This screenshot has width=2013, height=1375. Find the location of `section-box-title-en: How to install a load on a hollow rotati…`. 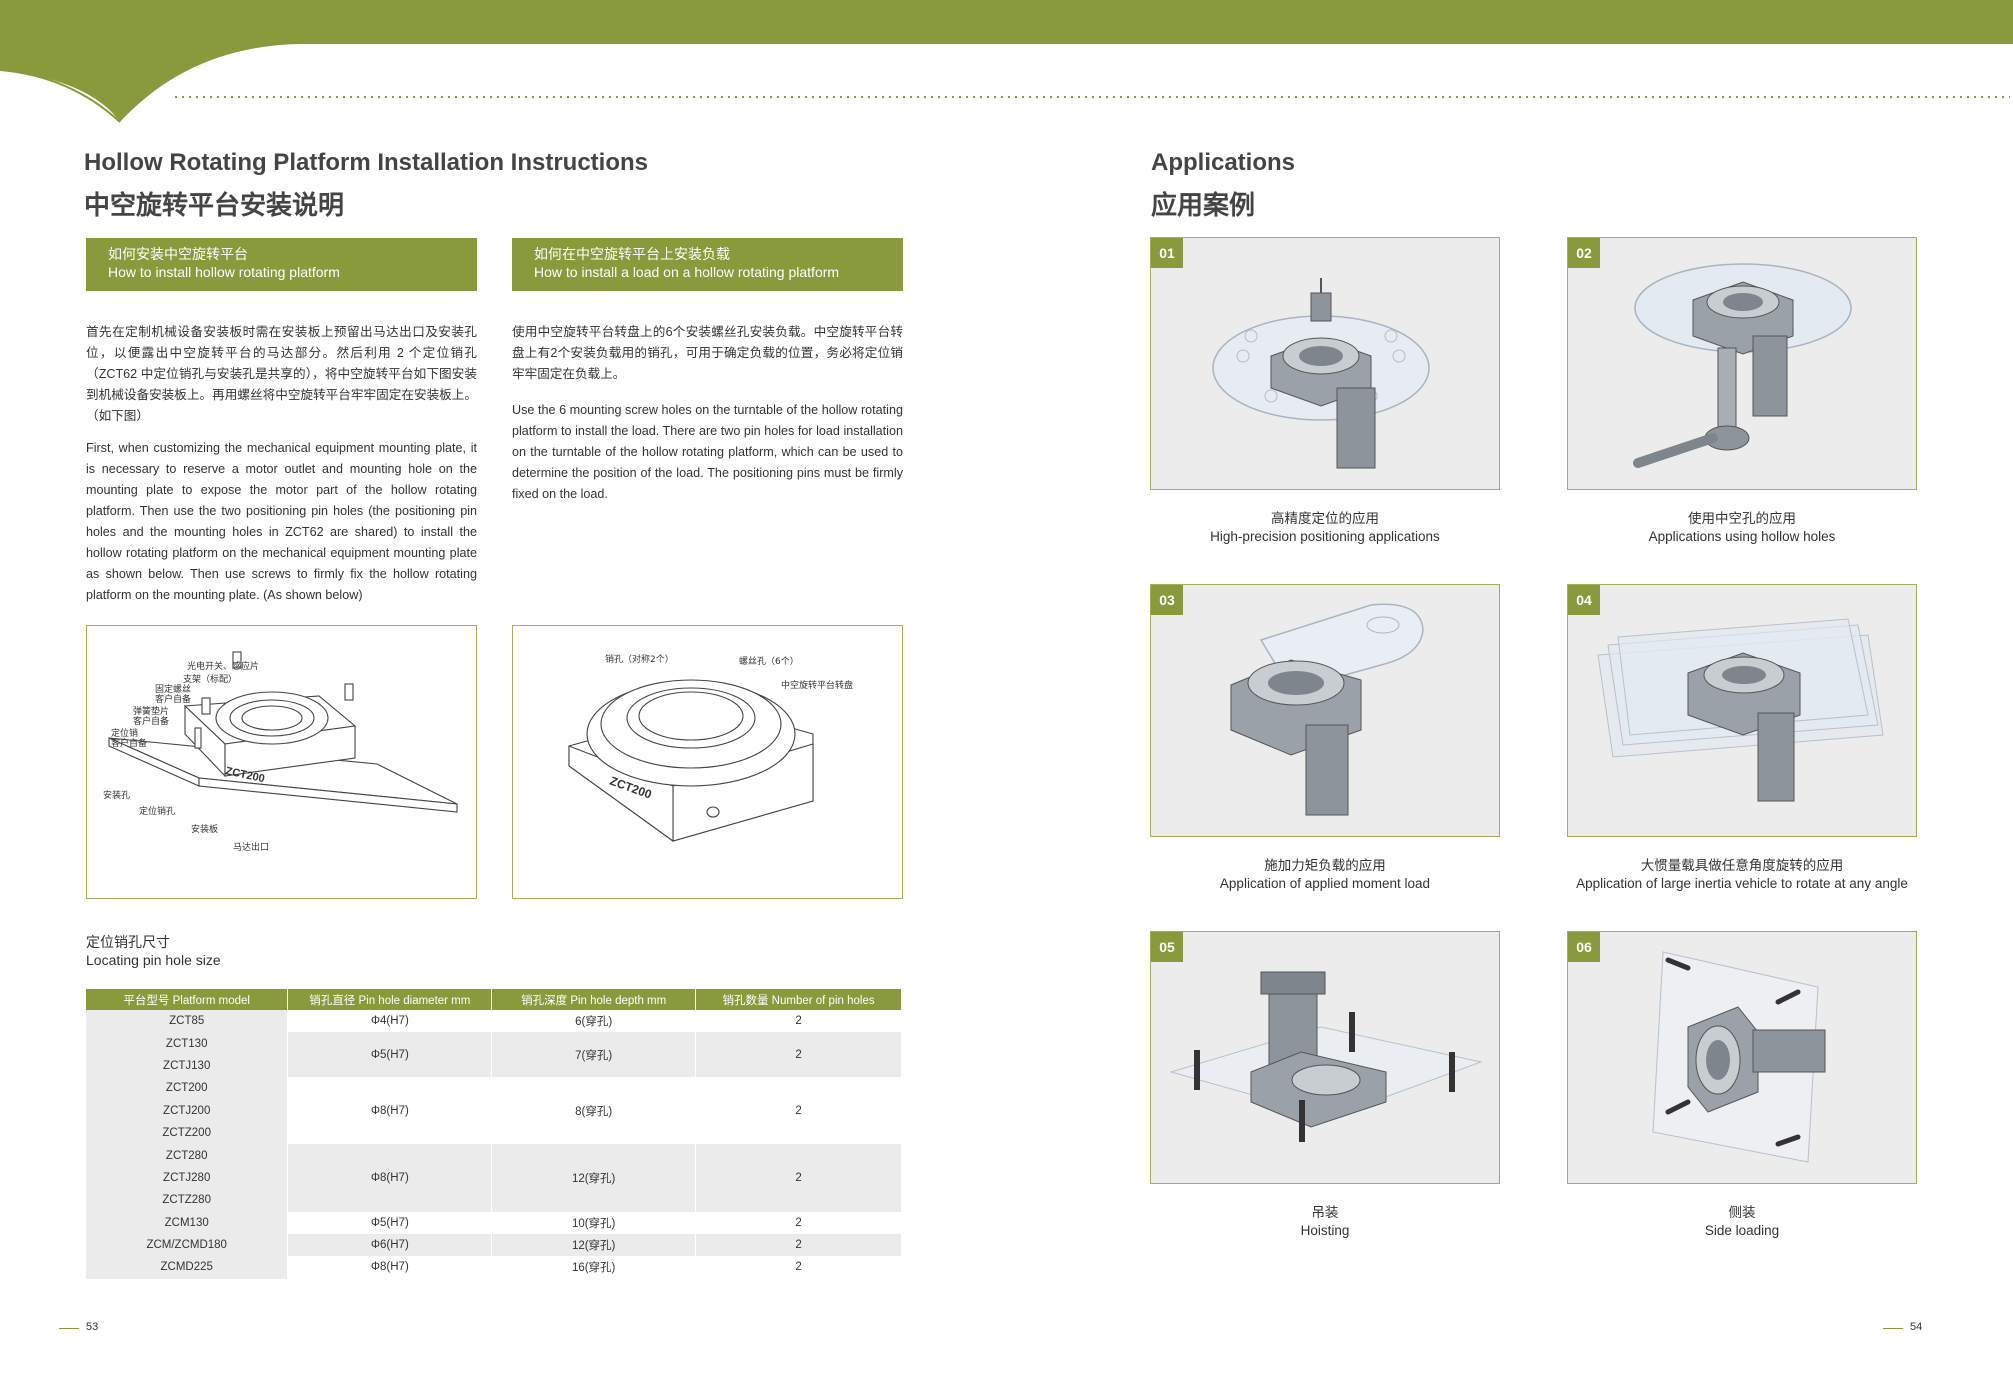

section-box-title-en: How to install a load on a hollow rotati… is located at coordinates (687, 272).